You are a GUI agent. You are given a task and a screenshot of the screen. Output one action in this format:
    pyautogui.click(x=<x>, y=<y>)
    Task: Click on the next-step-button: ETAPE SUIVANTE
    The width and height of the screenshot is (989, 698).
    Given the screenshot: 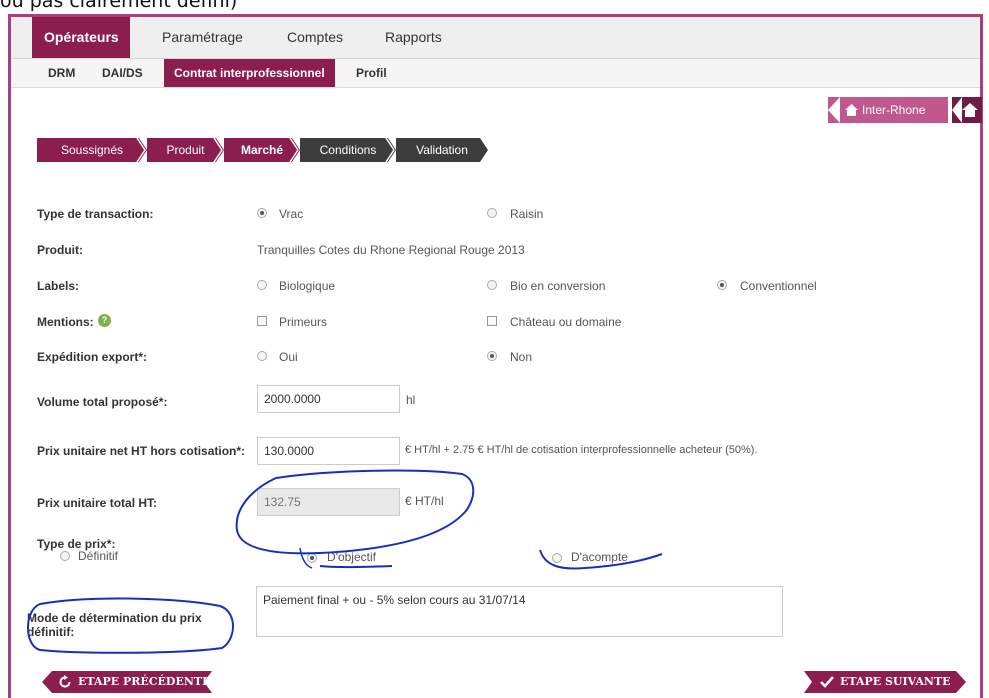 What is the action you would take?
    pyautogui.click(x=885, y=682)
    